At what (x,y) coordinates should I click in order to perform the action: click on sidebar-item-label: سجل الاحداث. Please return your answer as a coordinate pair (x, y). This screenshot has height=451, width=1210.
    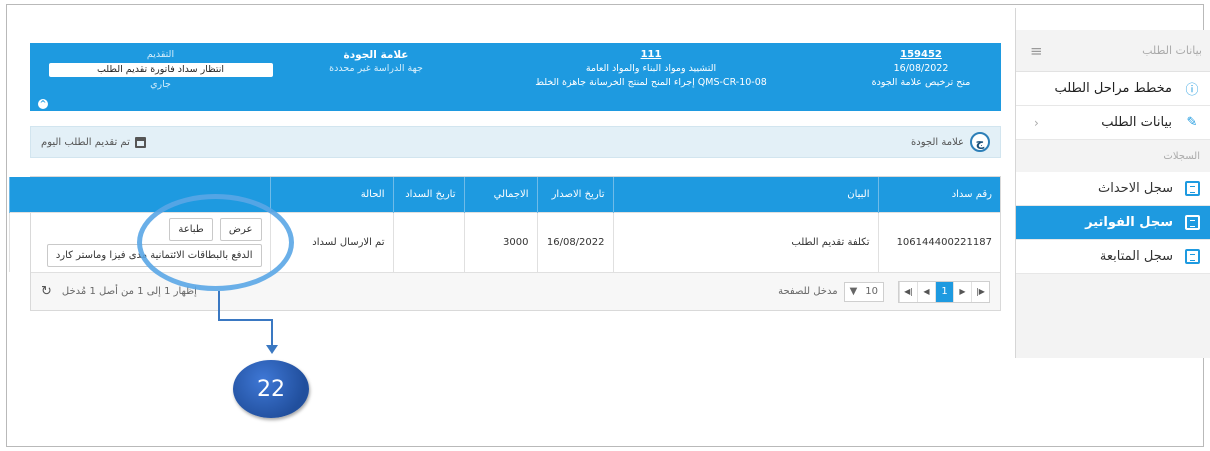
    Looking at the image, I should click on (1135, 188).